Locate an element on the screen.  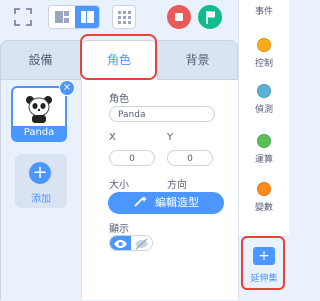
grid-icon is located at coordinates (124, 17).